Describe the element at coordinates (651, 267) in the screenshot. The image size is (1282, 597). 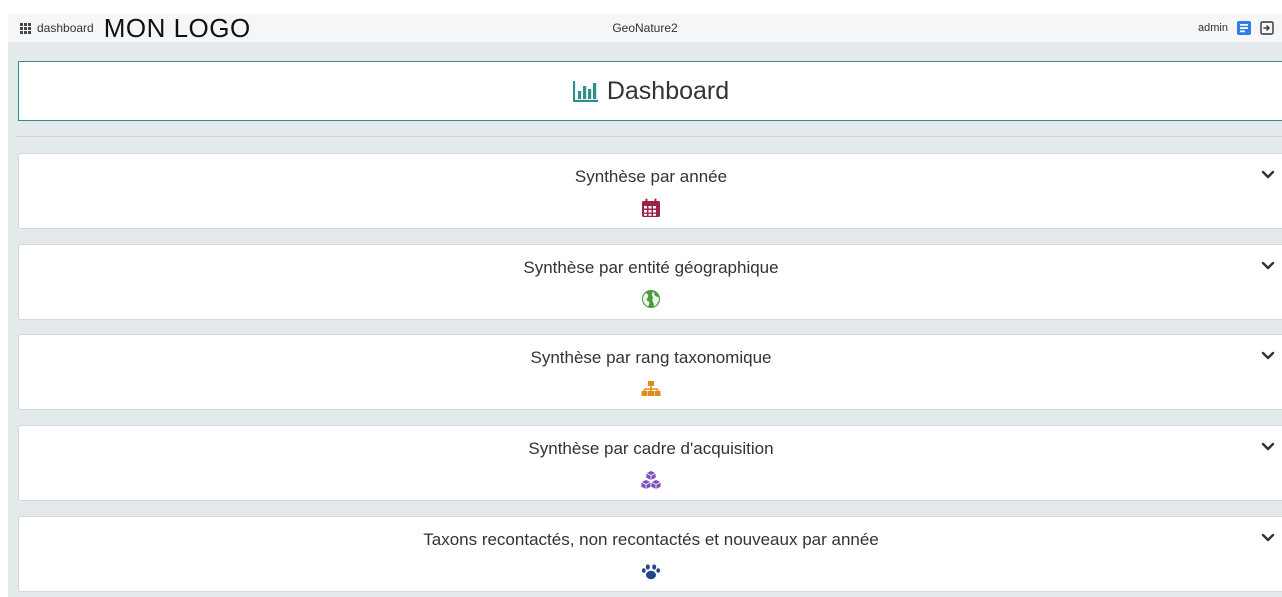
I see `panel-title: Synthèse par entité géographique` at that location.